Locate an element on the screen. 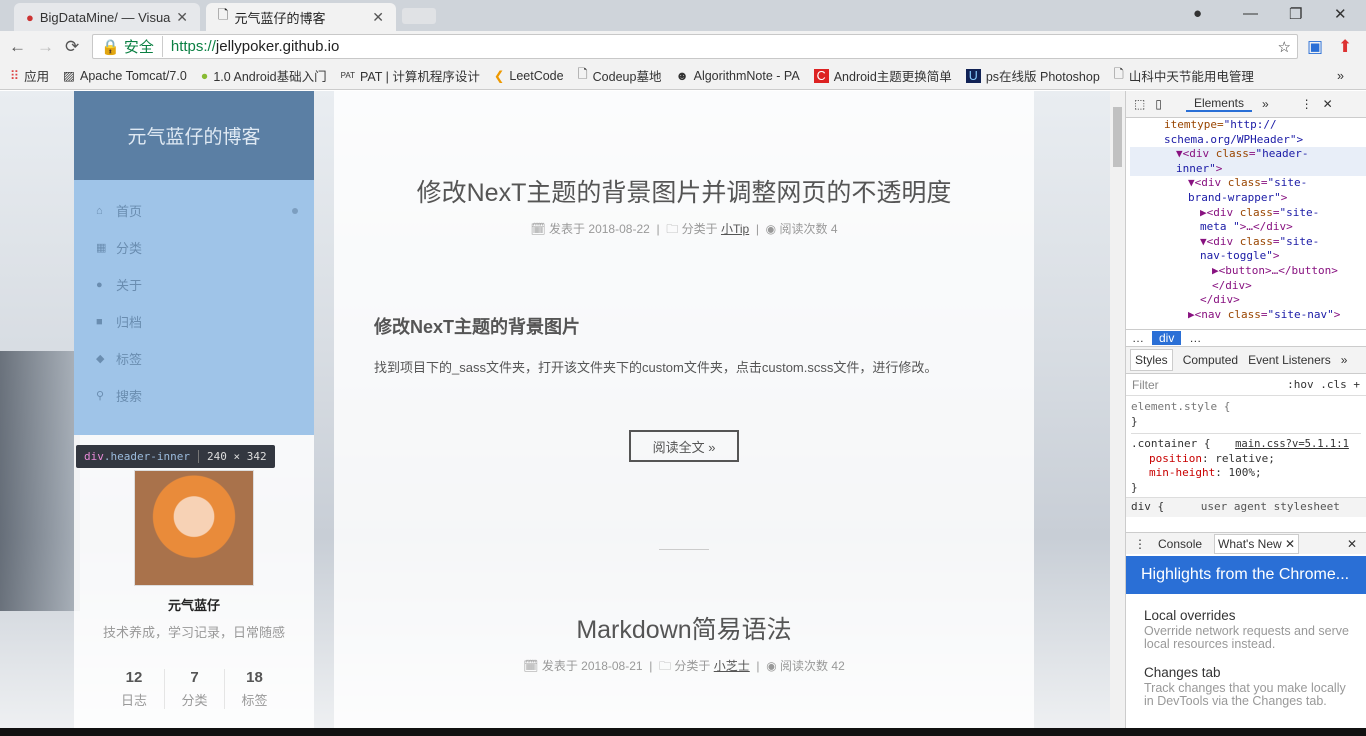  site-title: 元气蓝仔的博客 is located at coordinates (194, 135).